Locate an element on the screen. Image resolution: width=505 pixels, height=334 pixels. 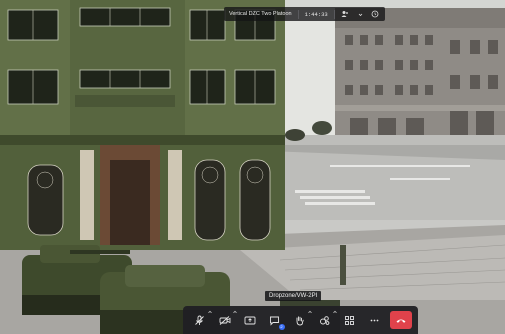
chat-button: 2 is located at coordinates (275, 320).